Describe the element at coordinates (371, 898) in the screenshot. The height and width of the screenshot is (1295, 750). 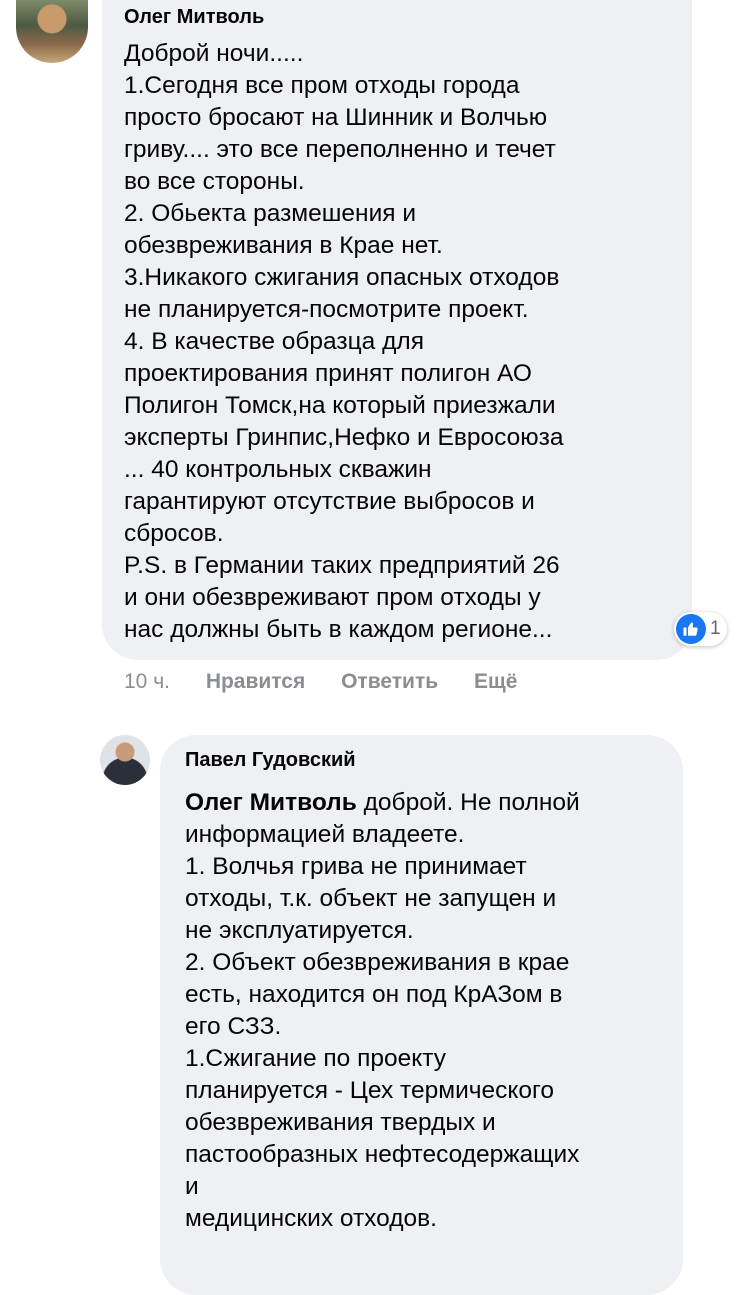
I see `reply-line: отходы, т.к. объект не запущен и` at that location.